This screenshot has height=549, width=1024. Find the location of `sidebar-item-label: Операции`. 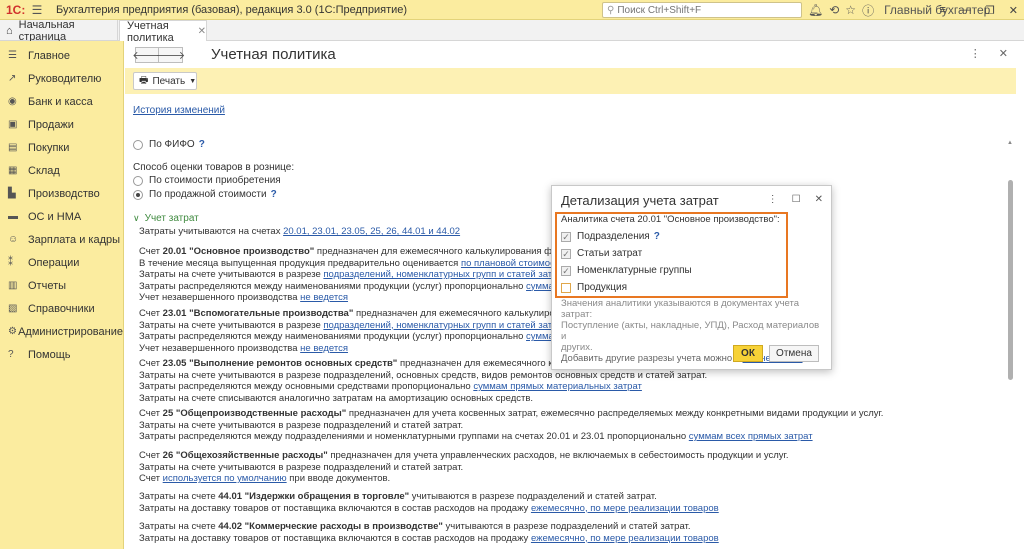

sidebar-item-label: Операции is located at coordinates (54, 262).